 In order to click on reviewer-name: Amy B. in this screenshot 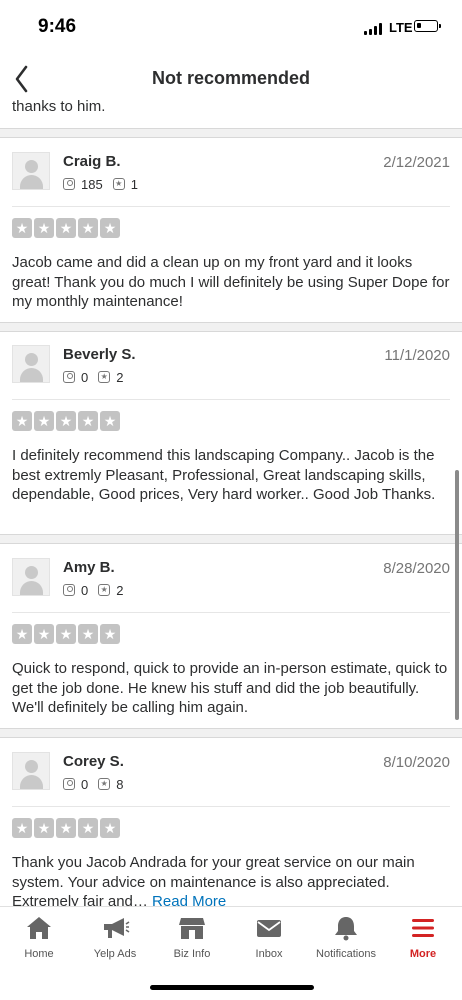, I will do `click(89, 567)`.